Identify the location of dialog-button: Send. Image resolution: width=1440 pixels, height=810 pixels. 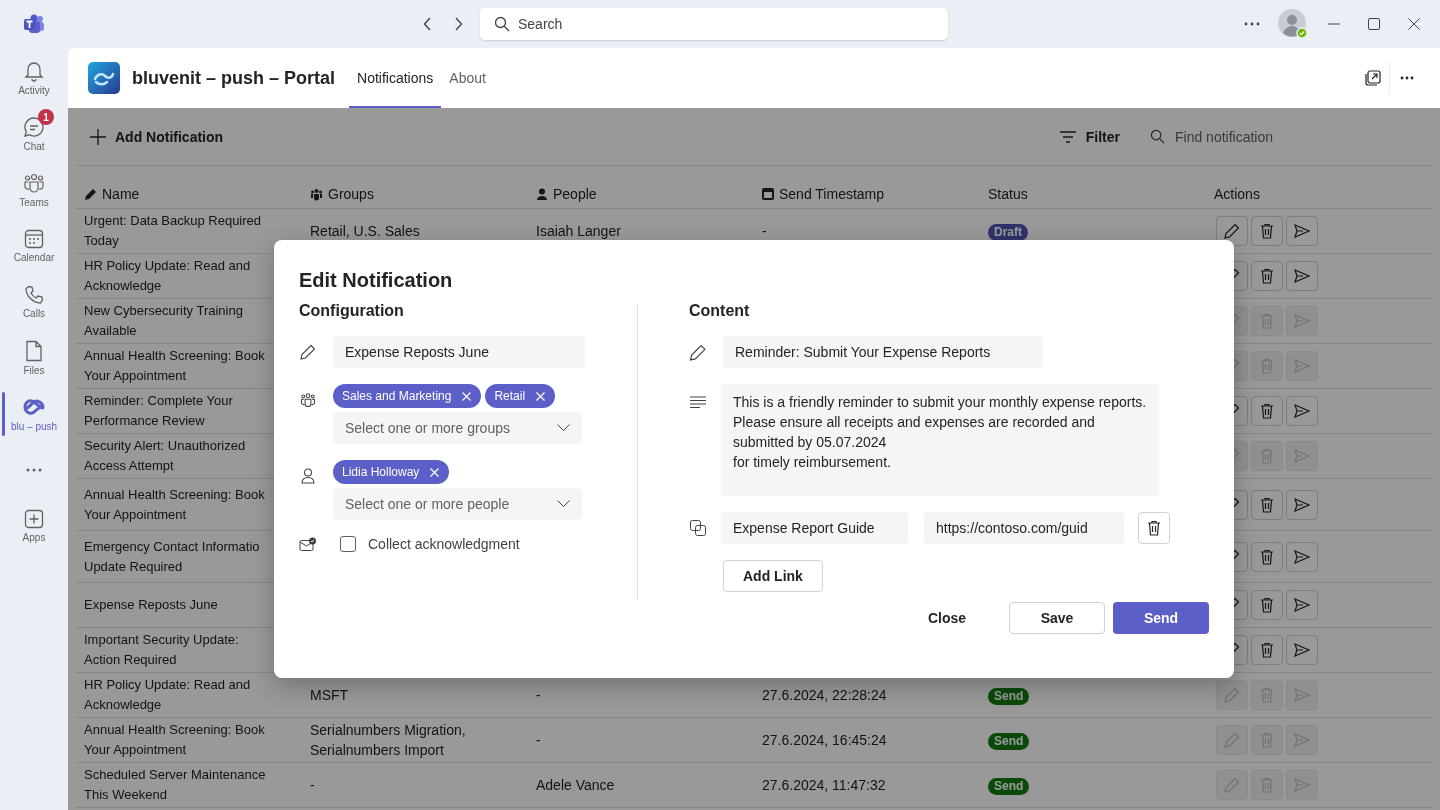
(1161, 618).